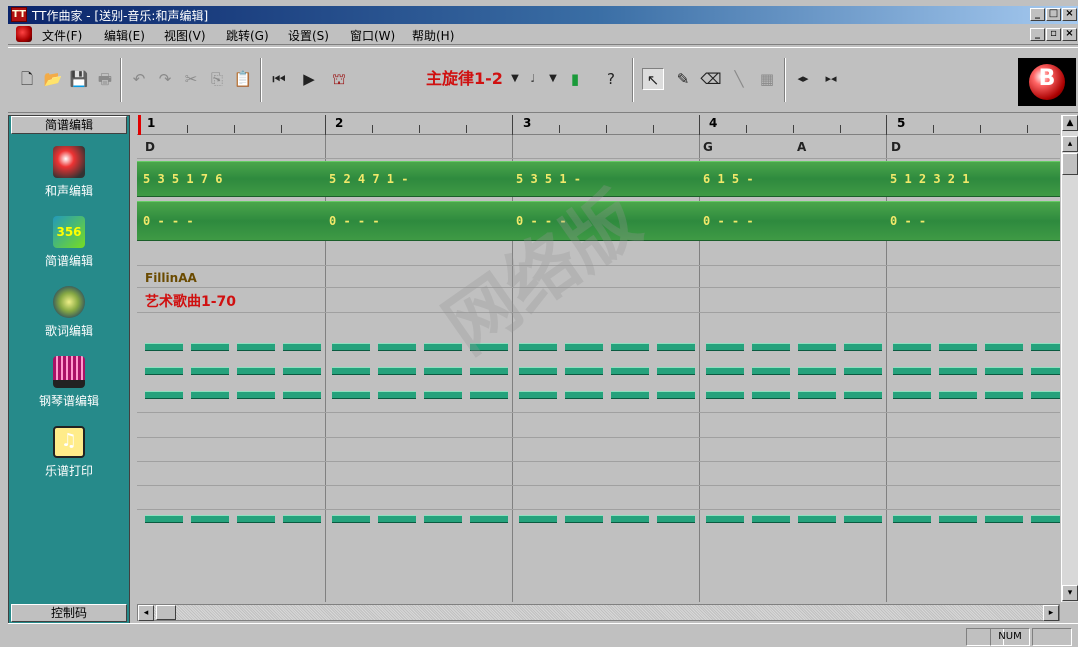  What do you see at coordinates (1070, 123) in the screenshot?
I see `scroll-top-icon: ▲` at bounding box center [1070, 123].